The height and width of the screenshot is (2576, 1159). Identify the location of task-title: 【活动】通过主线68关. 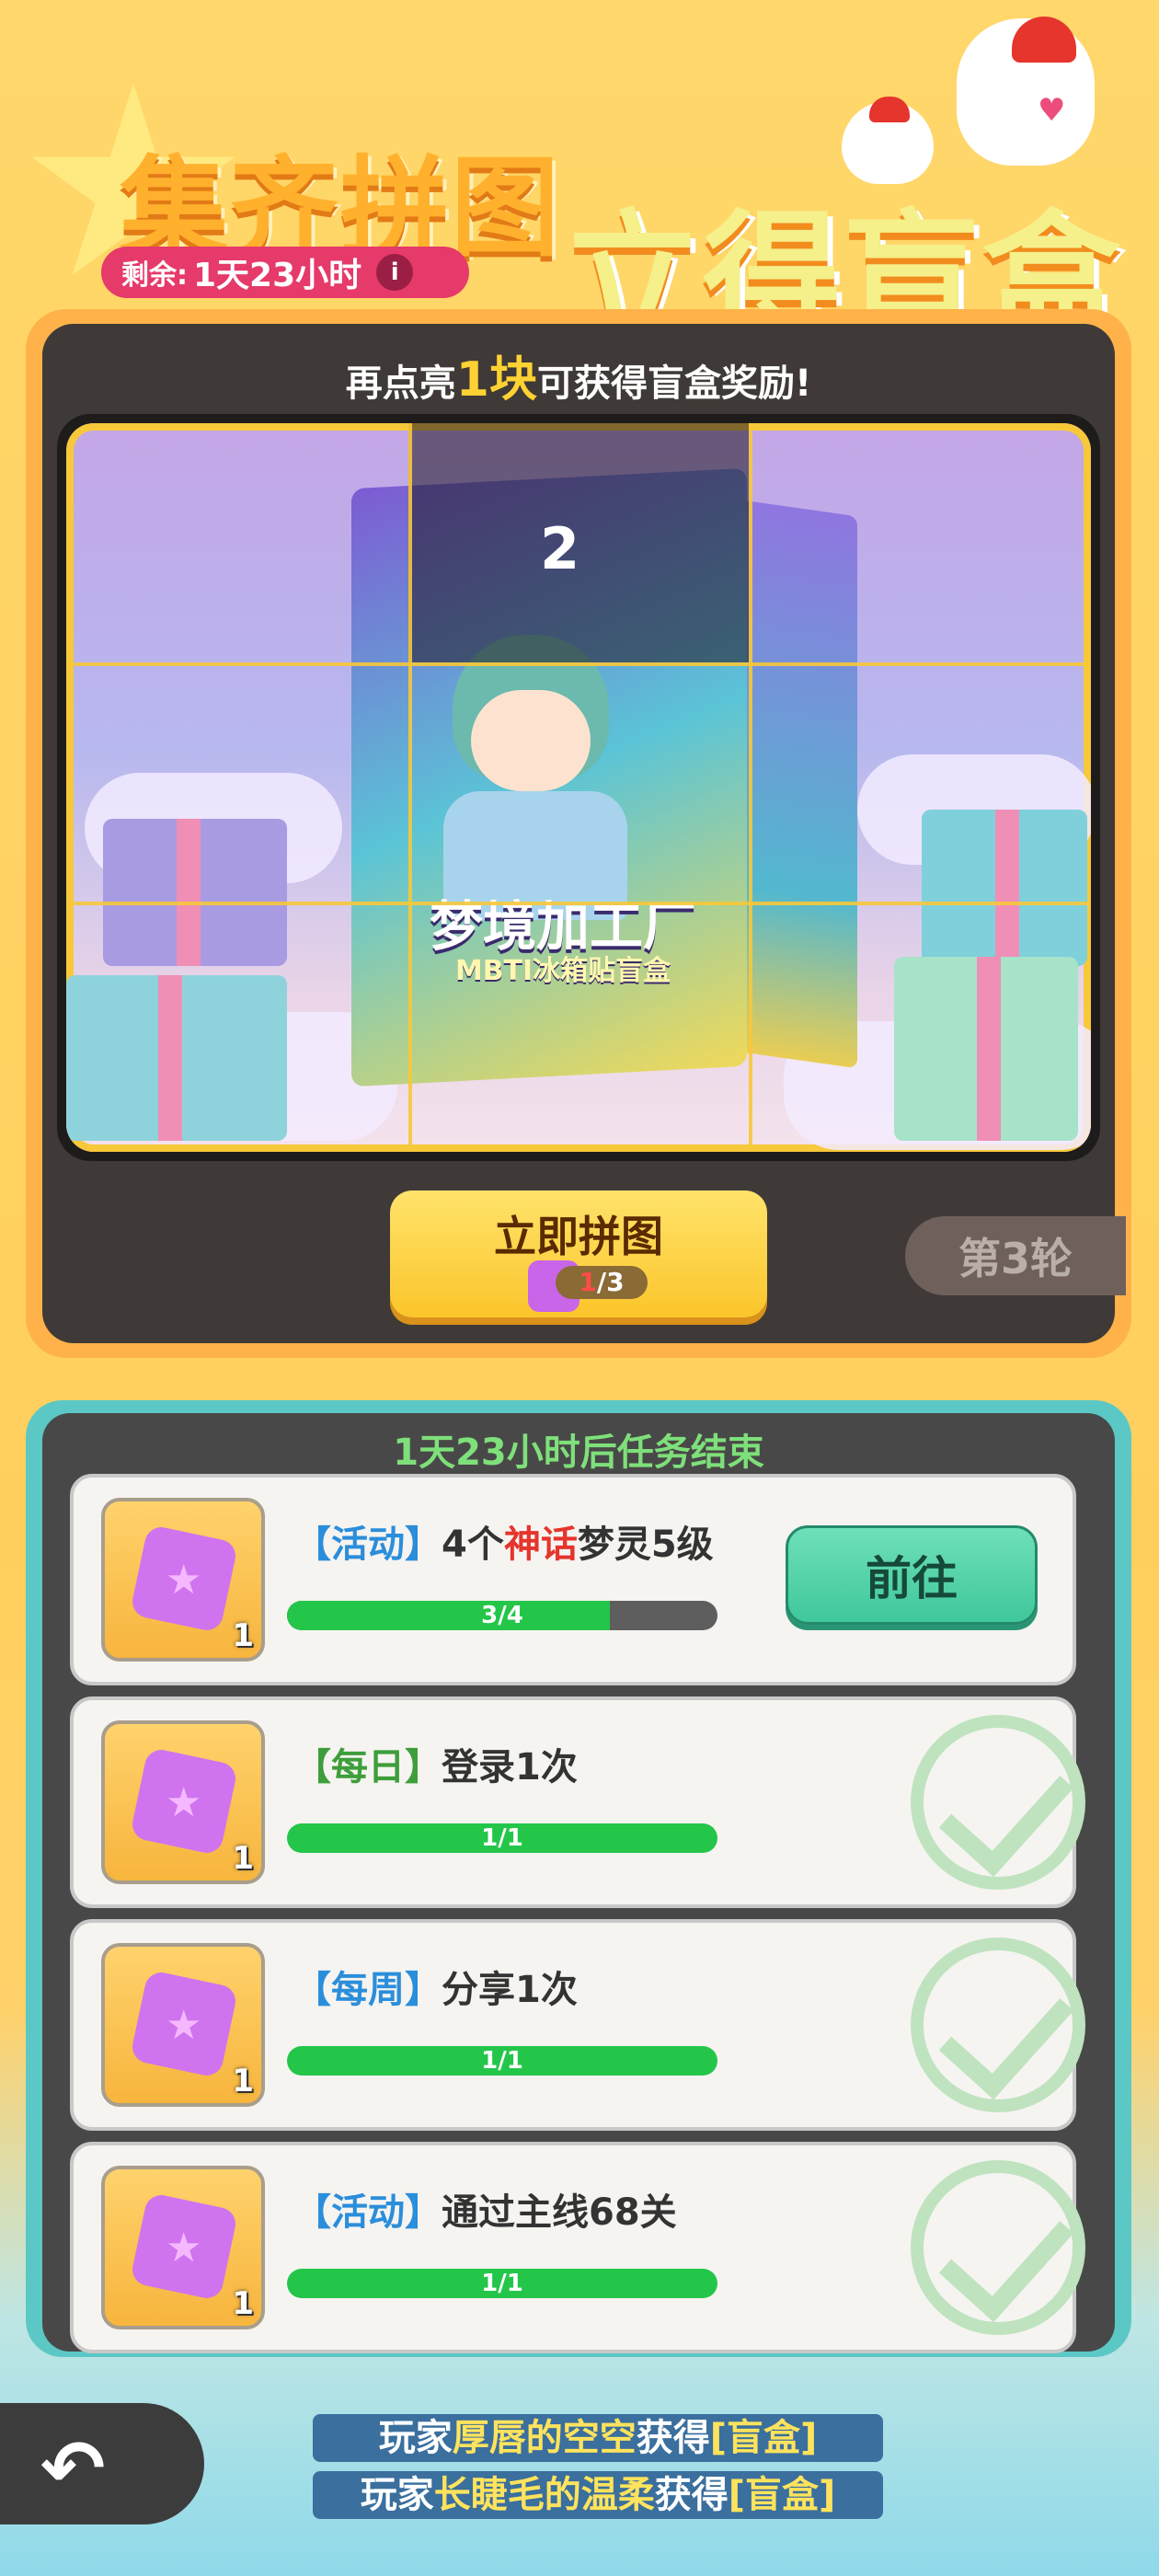
(485, 2209).